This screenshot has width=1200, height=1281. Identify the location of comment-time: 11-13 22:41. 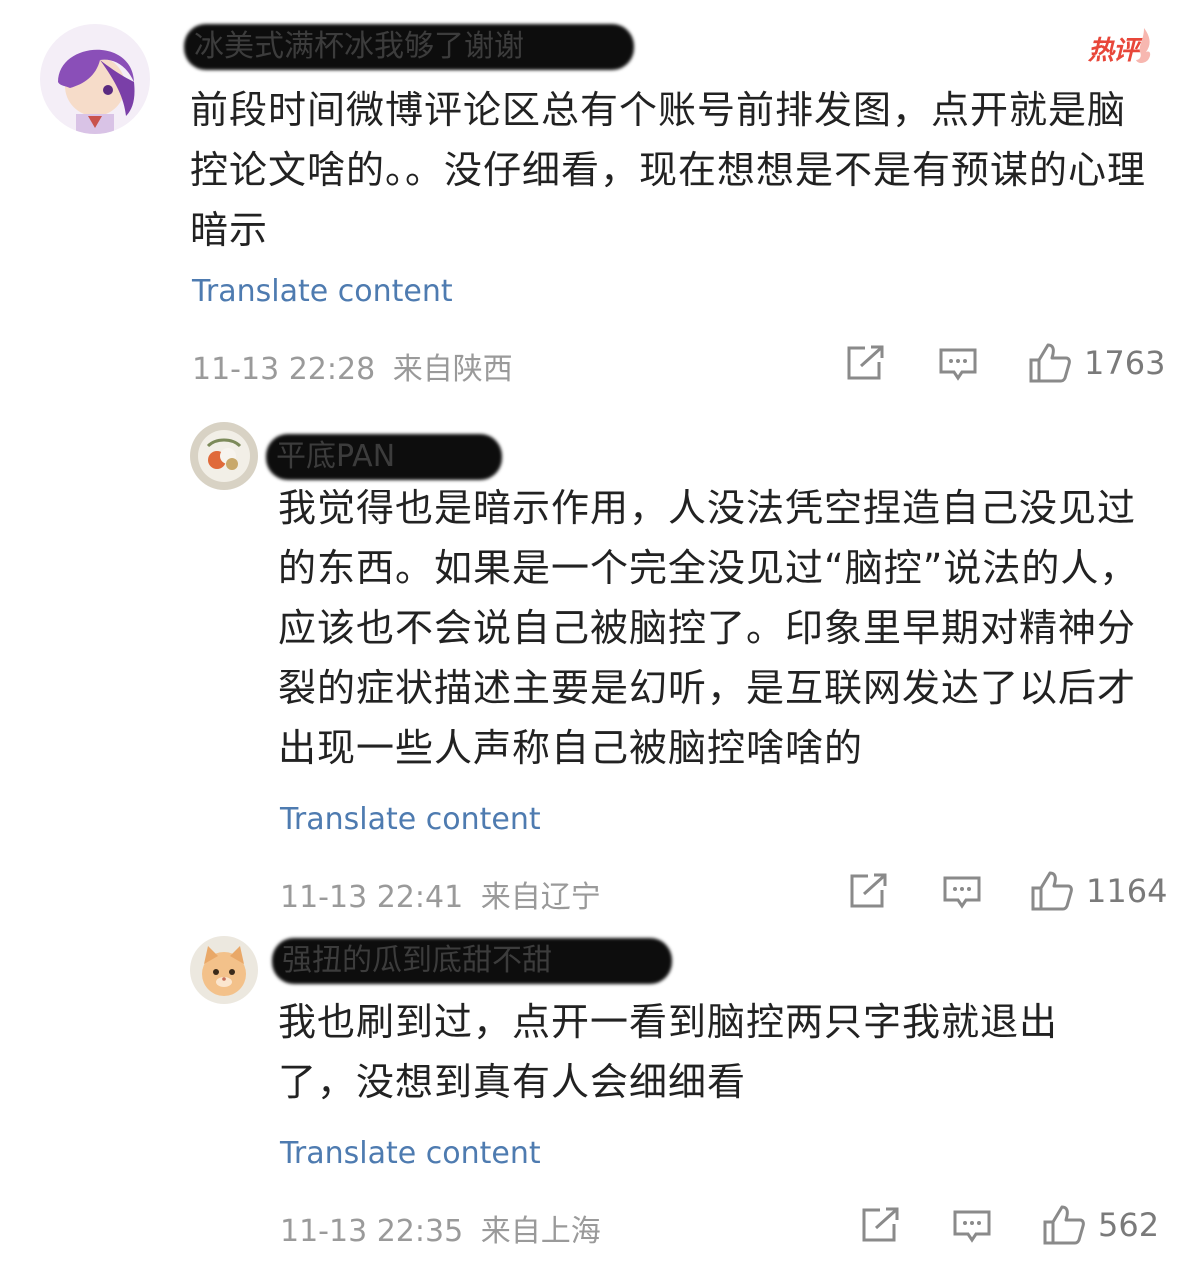
(372, 897).